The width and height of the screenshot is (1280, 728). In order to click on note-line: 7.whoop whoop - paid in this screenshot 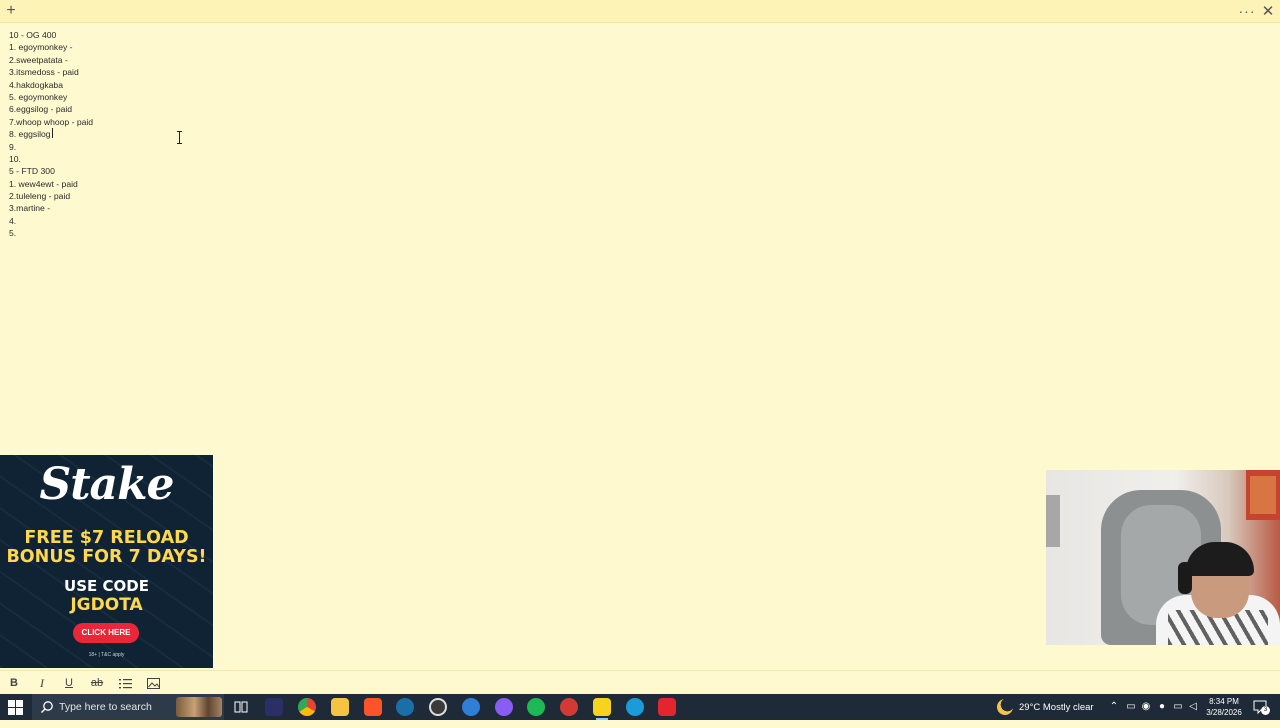, I will do `click(559, 122)`.